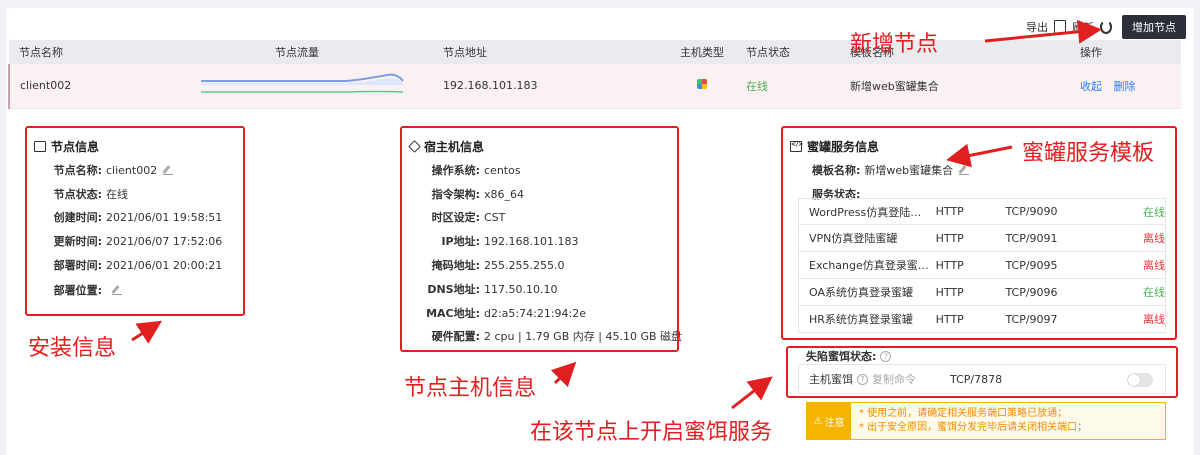  Describe the element at coordinates (1088, 153) in the screenshot. I see `annotation-template: 蜜罐服务模板` at that location.